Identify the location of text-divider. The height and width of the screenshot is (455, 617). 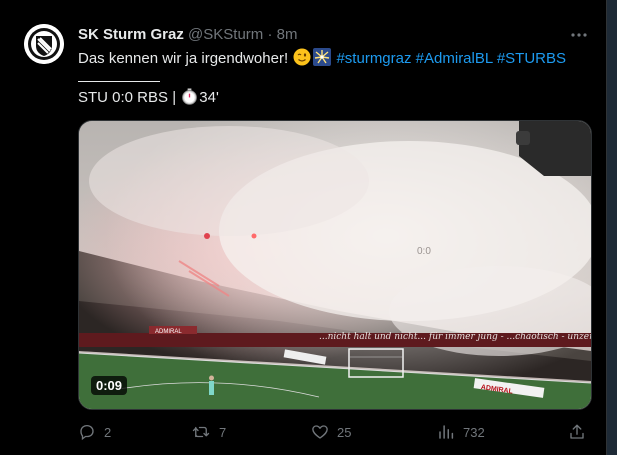
(119, 75).